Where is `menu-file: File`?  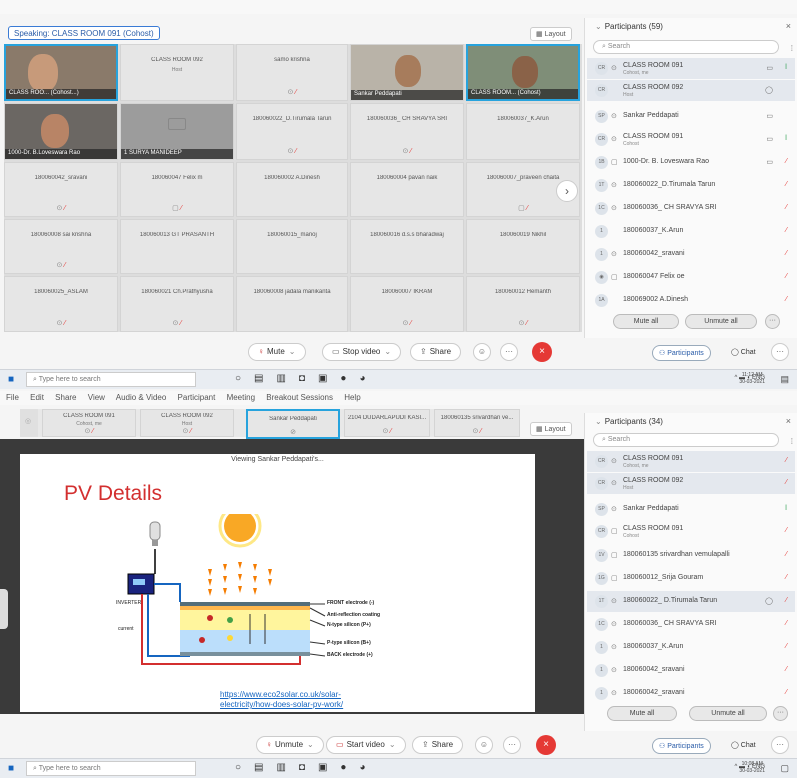 menu-file: File is located at coordinates (12, 397).